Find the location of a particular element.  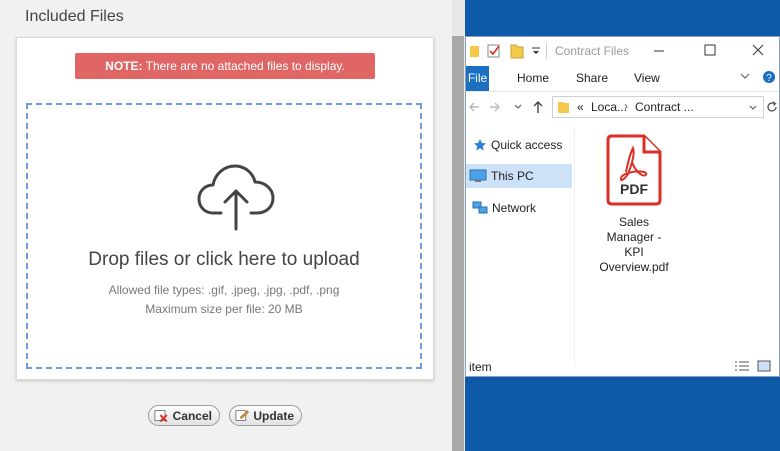

nav-network: Network is located at coordinates (519, 208).